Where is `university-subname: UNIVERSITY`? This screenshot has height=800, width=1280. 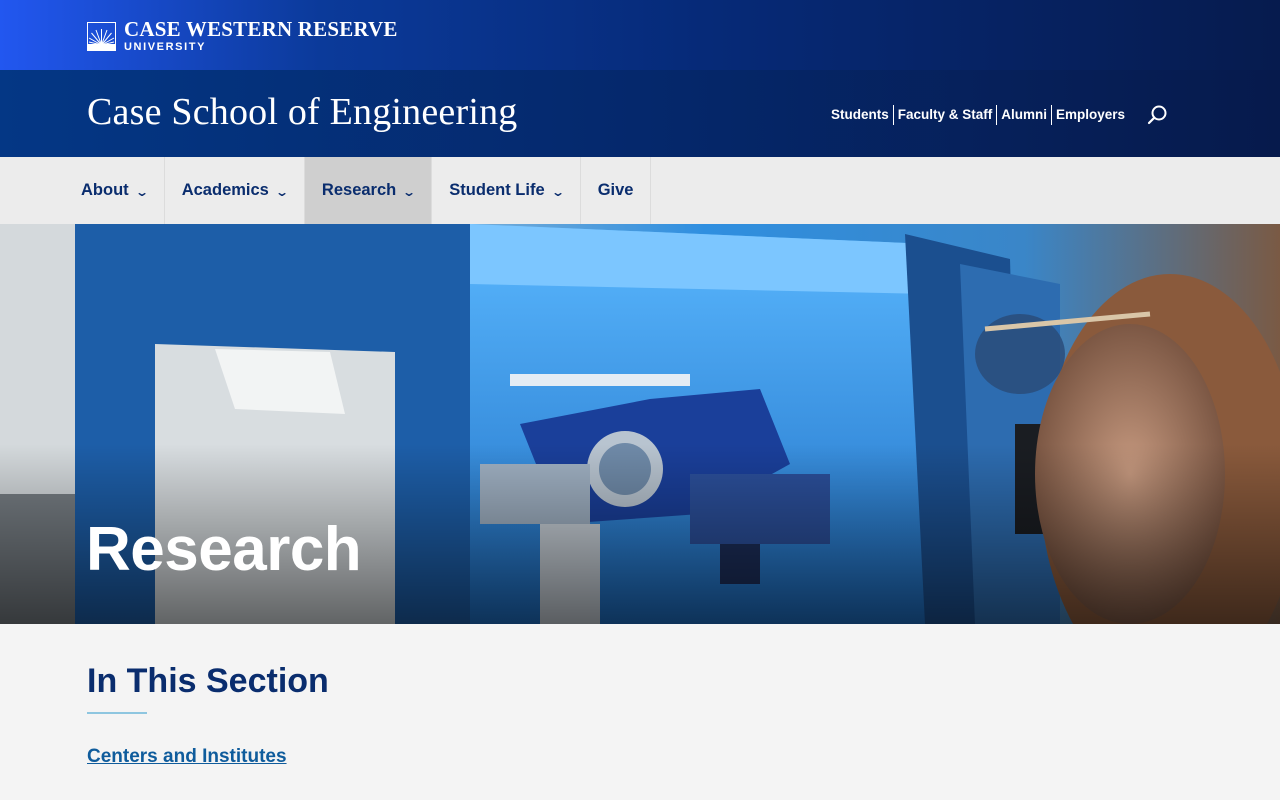 university-subname: UNIVERSITY is located at coordinates (165, 47).